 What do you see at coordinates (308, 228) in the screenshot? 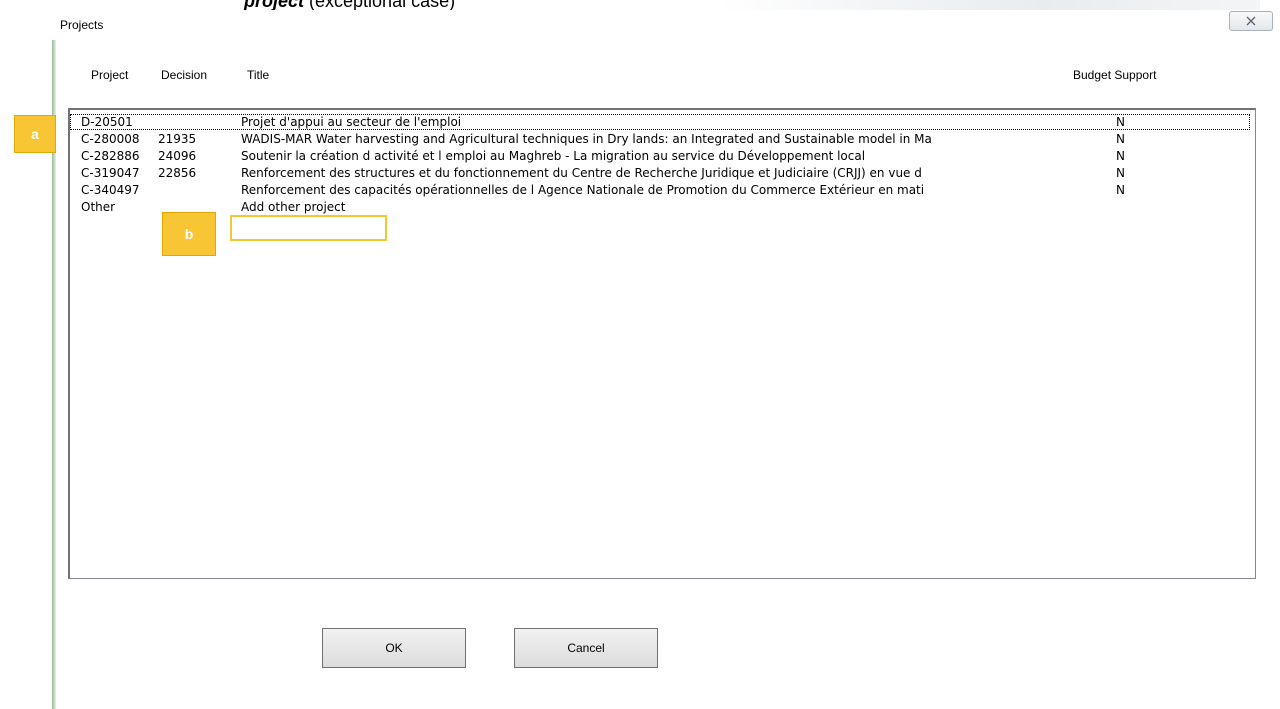
I see `annotation-highlight-b` at bounding box center [308, 228].